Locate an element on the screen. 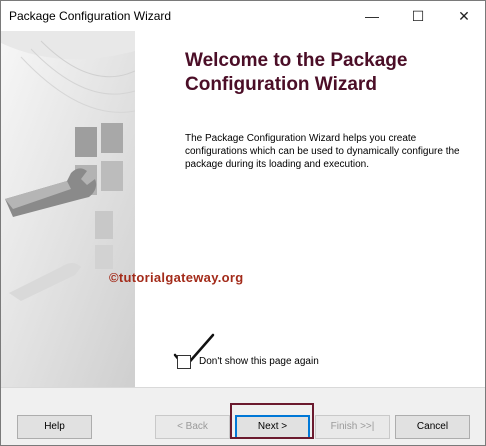 Image resolution: width=486 pixels, height=446 pixels. minimize-button: — is located at coordinates (372, 16).